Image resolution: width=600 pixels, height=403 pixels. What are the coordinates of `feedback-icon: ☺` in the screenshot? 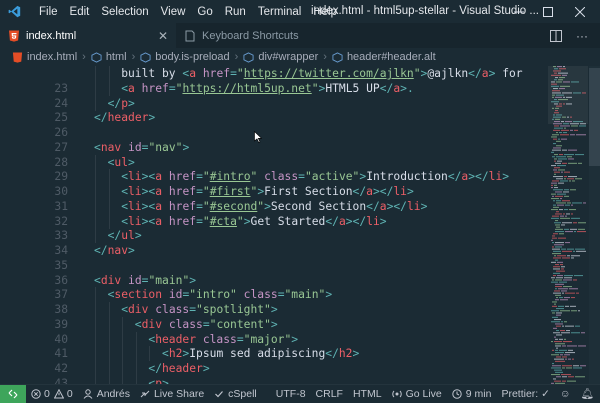 It's located at (565, 394).